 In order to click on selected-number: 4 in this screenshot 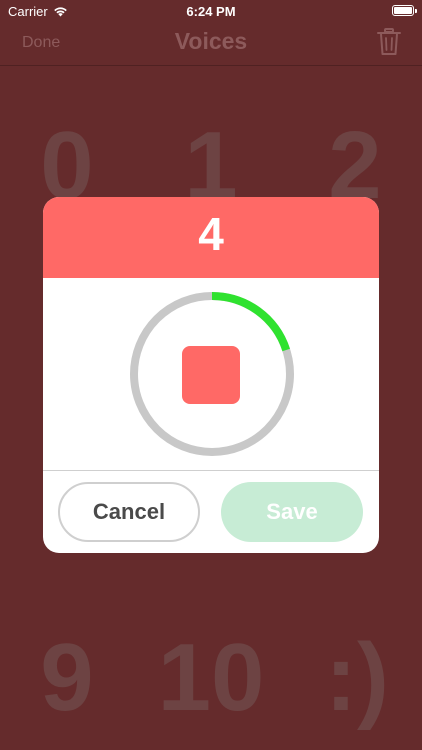, I will do `click(211, 234)`.